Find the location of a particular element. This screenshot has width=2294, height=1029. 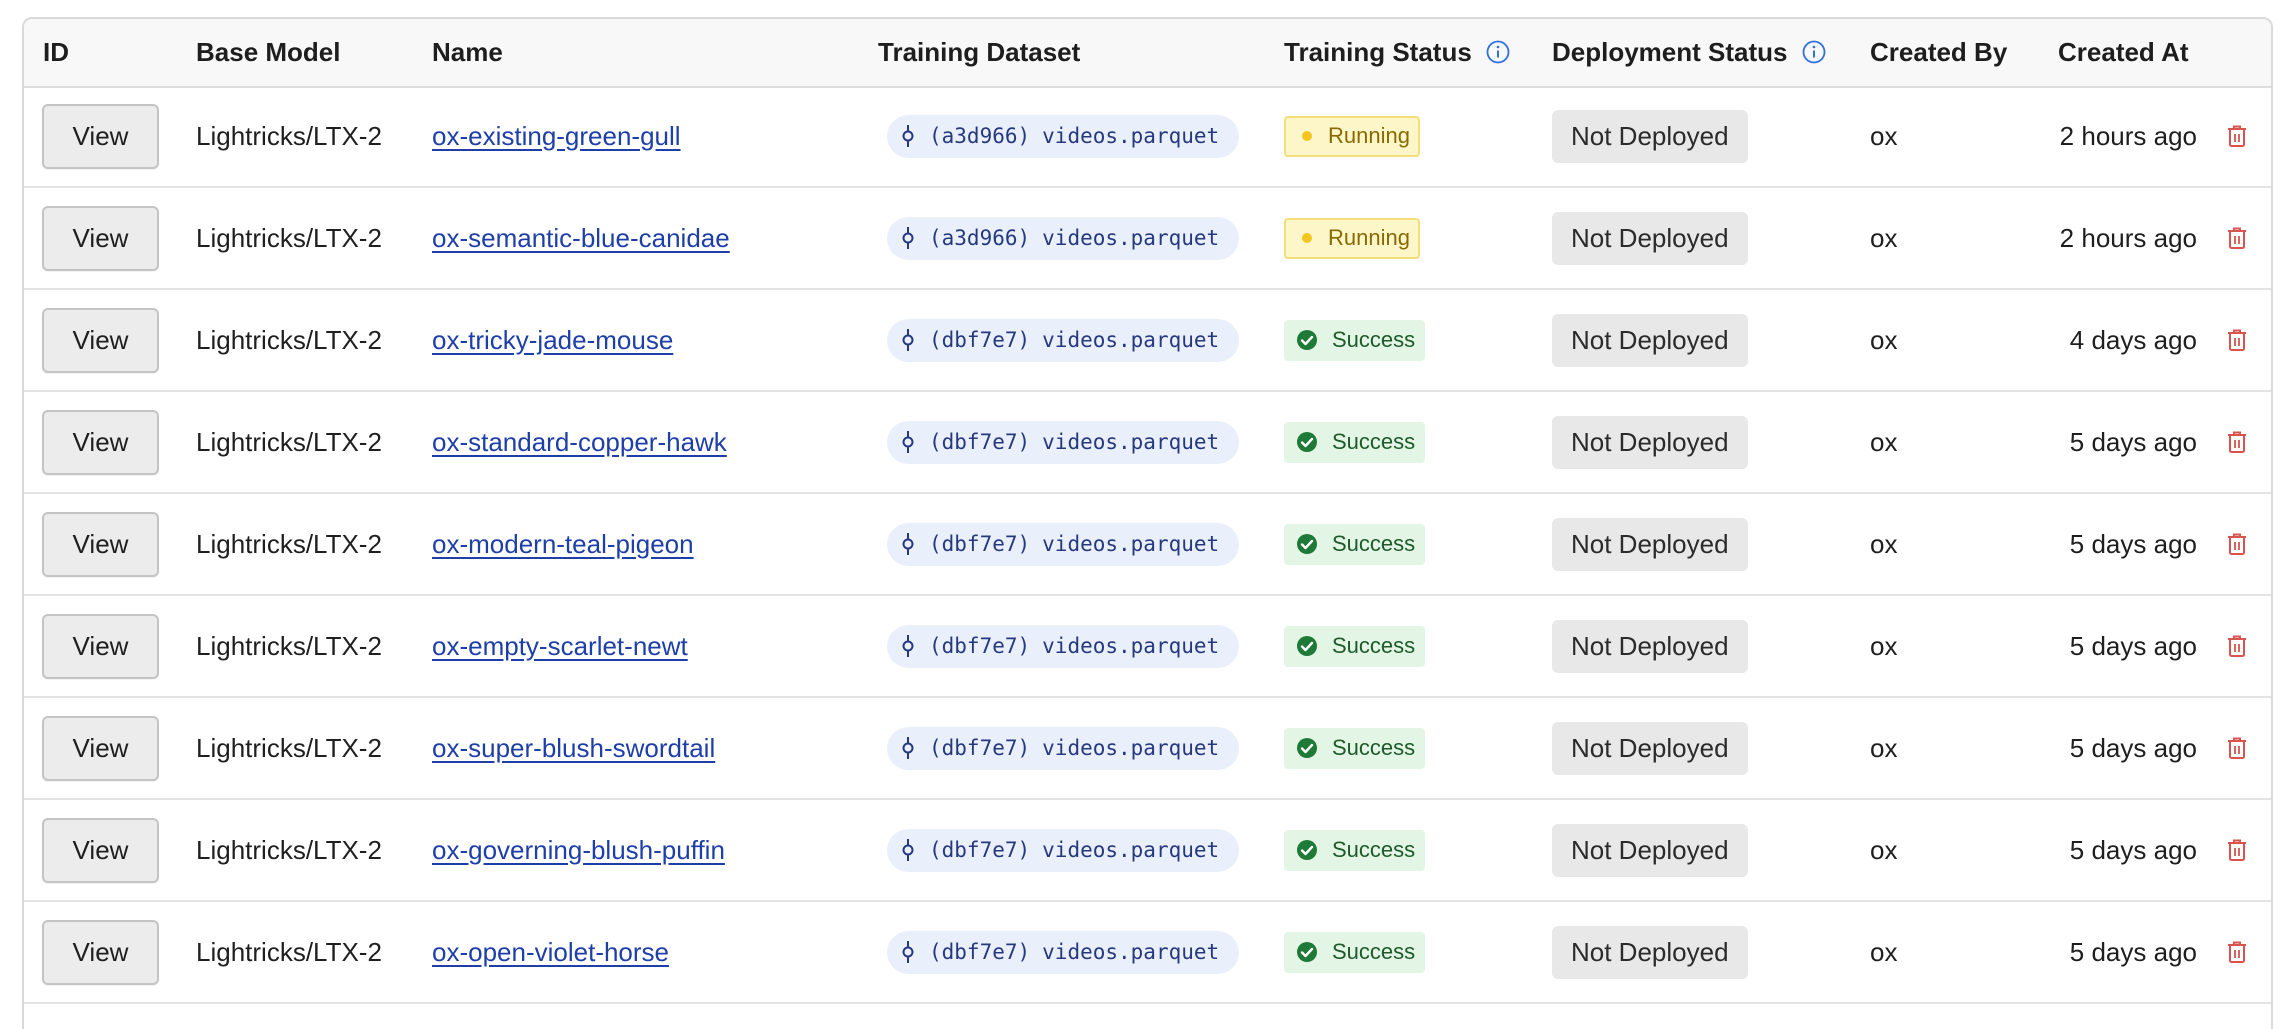

job-name-link: ox-tricky-jade-mouse is located at coordinates (552, 340).